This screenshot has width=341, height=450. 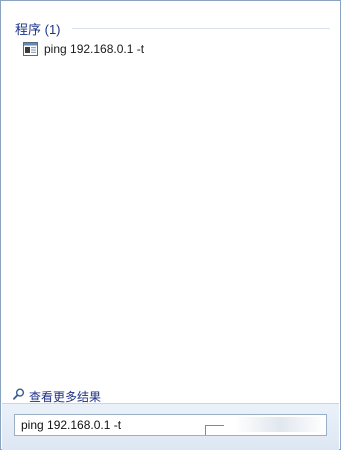 I want to click on result-item-ping: ping 192.168.0.1 -t, so click(x=83, y=49).